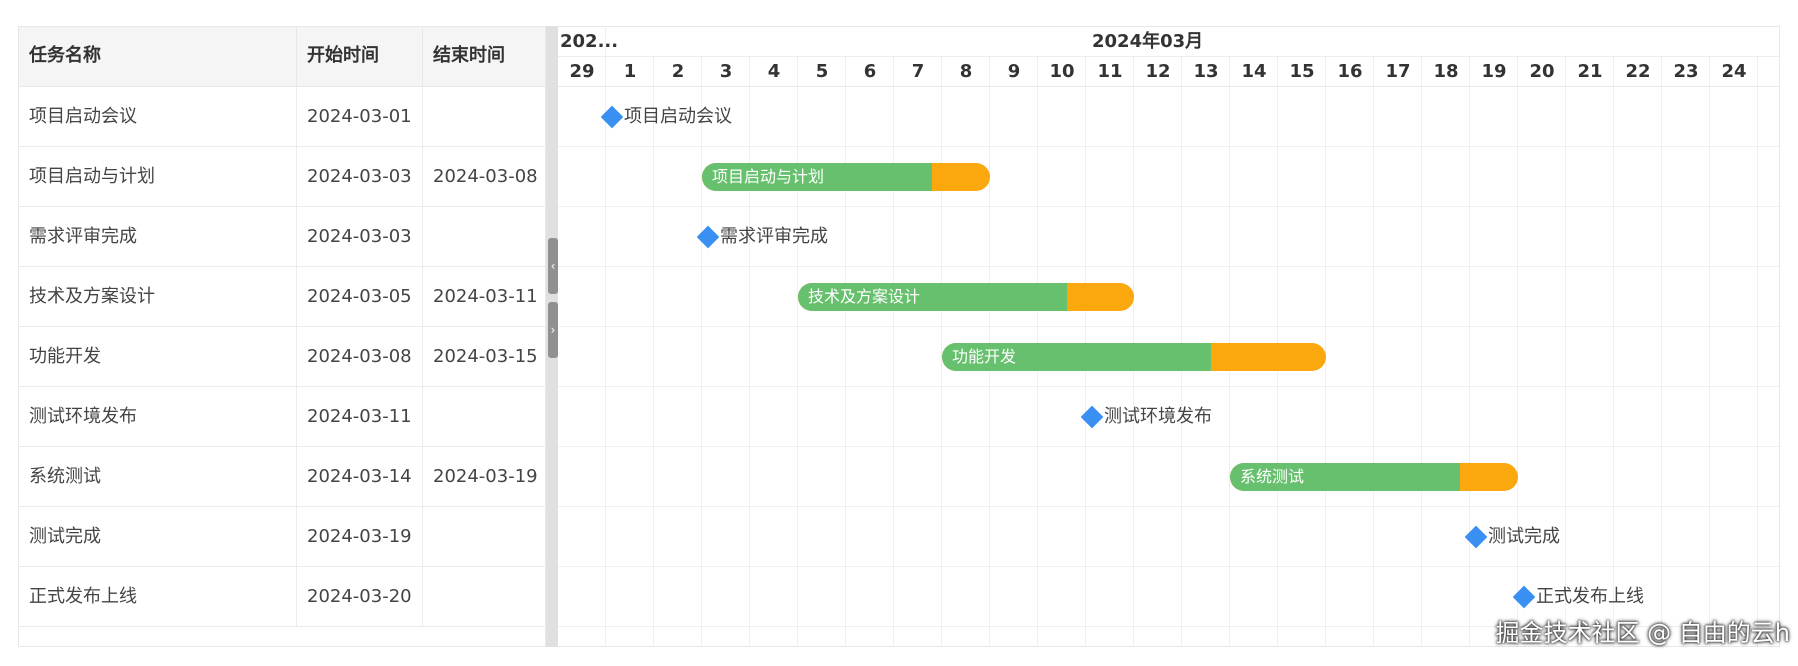  What do you see at coordinates (1542, 71) in the screenshot?
I see `day-label: 20` at bounding box center [1542, 71].